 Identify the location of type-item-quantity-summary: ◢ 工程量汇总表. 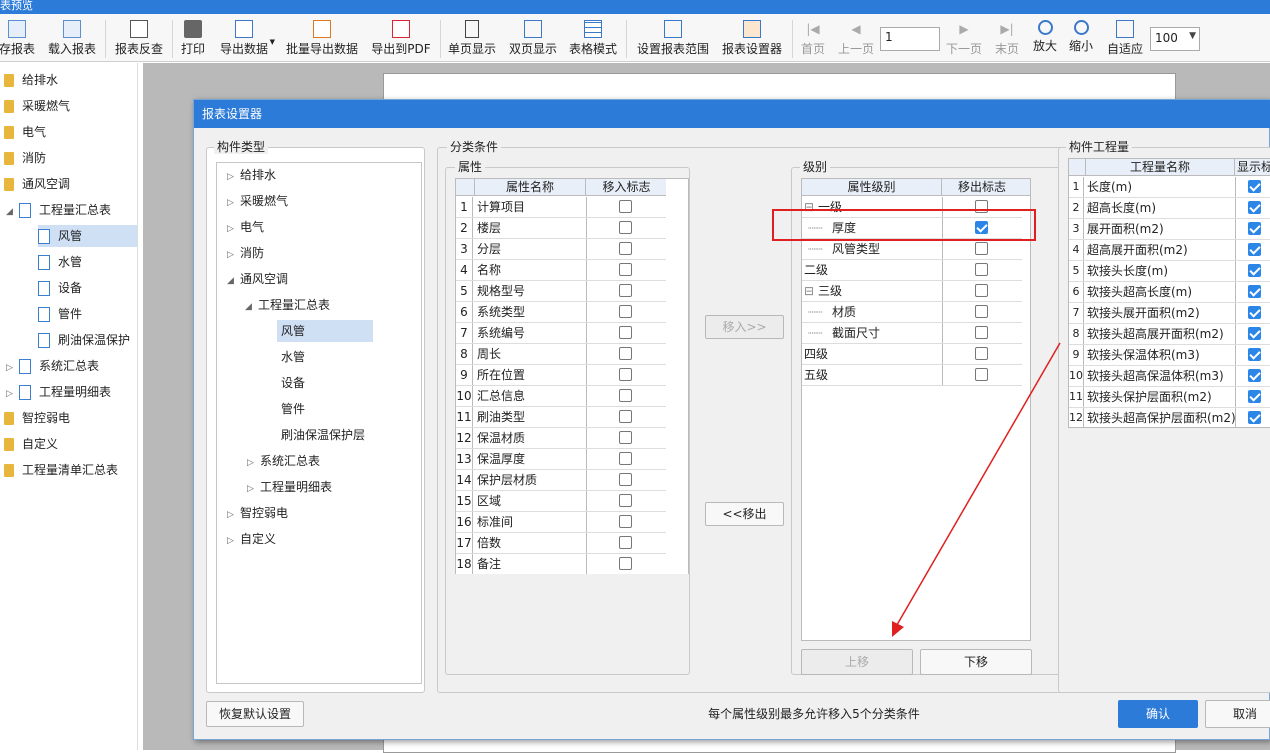
(287, 305).